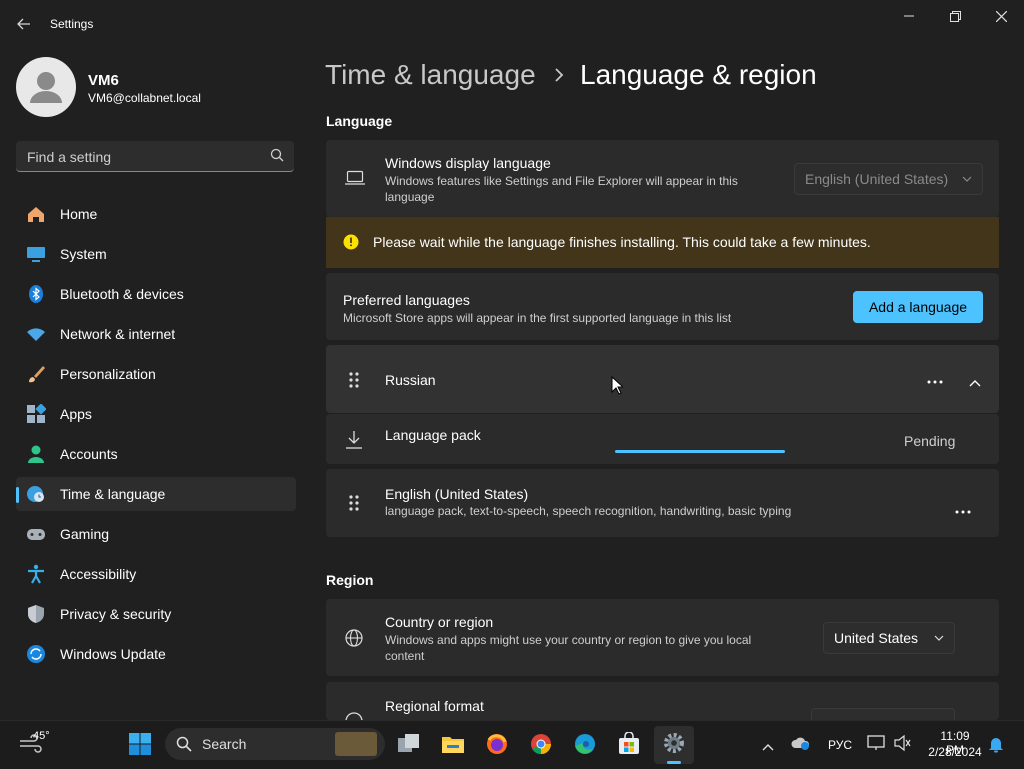  I want to click on gamepad-icon, so click(36, 534).